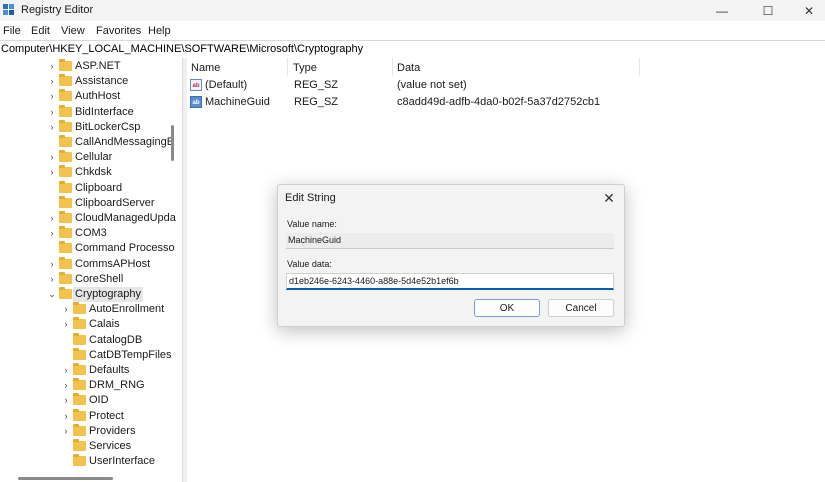 The width and height of the screenshot is (825, 482). I want to click on tree-item-userinterface: UserInterface, so click(91, 461).